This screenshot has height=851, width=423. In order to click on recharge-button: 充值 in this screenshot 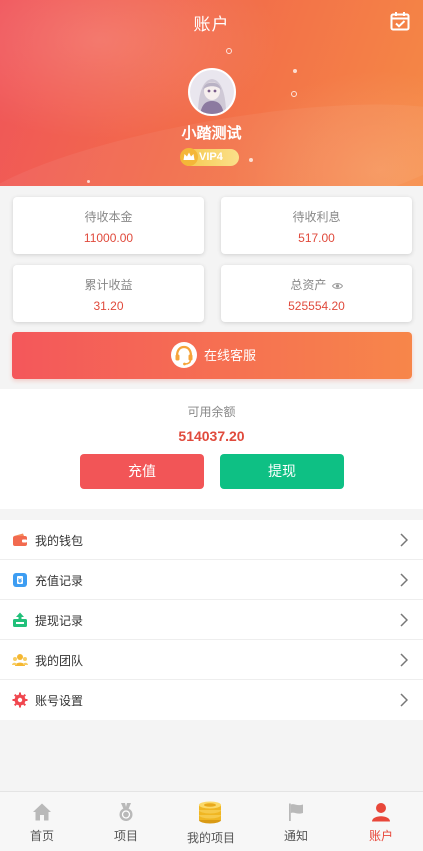, I will do `click(142, 471)`.